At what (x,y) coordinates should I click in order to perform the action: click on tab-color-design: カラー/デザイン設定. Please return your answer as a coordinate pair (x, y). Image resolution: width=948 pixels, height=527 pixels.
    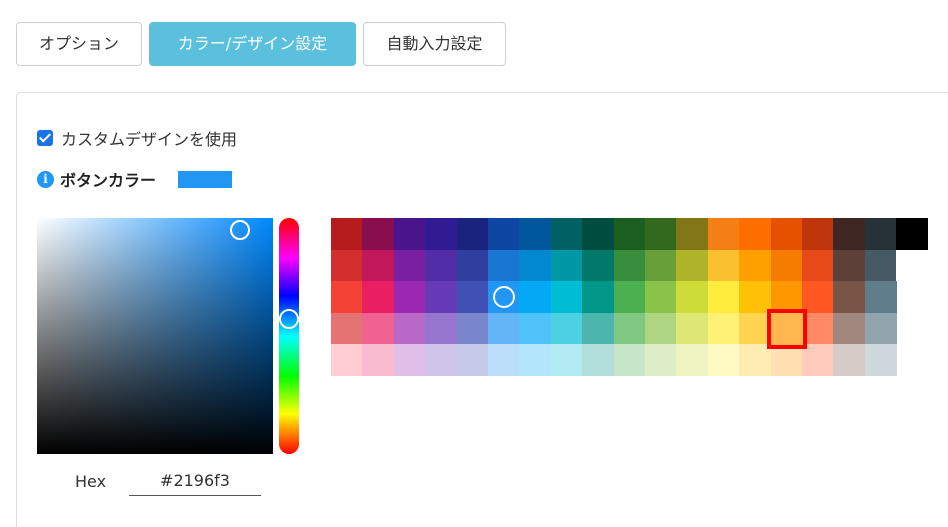
    Looking at the image, I should click on (252, 44).